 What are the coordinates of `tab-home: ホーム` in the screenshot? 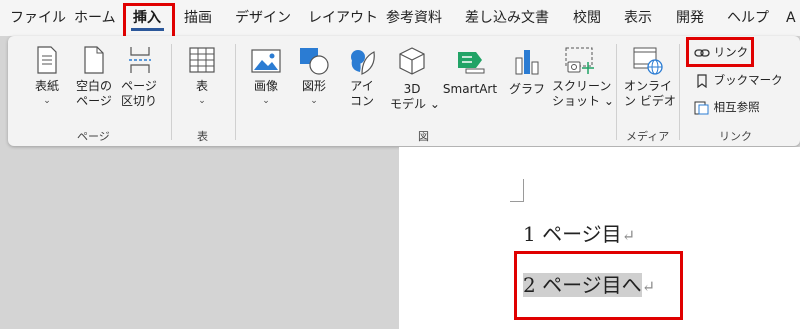 It's located at (95, 18).